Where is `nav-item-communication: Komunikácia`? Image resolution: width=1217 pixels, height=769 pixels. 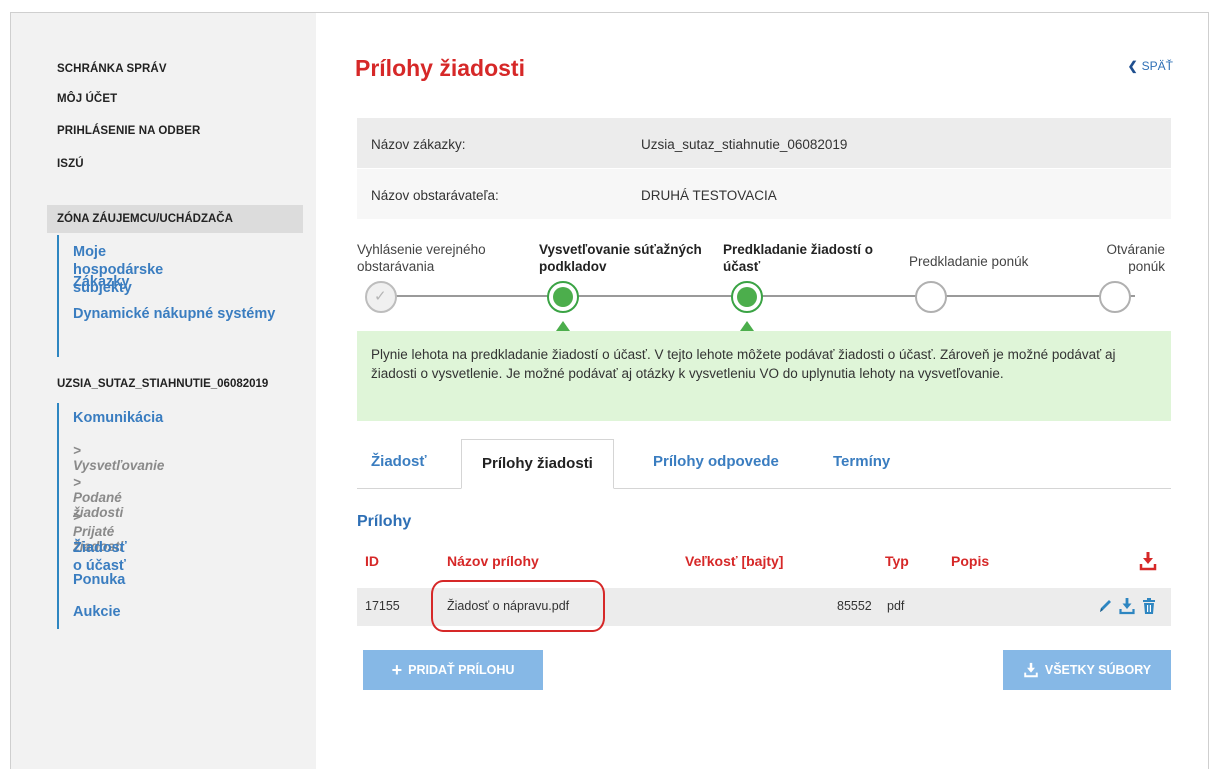
nav-item-communication: Komunikácia is located at coordinates (118, 418).